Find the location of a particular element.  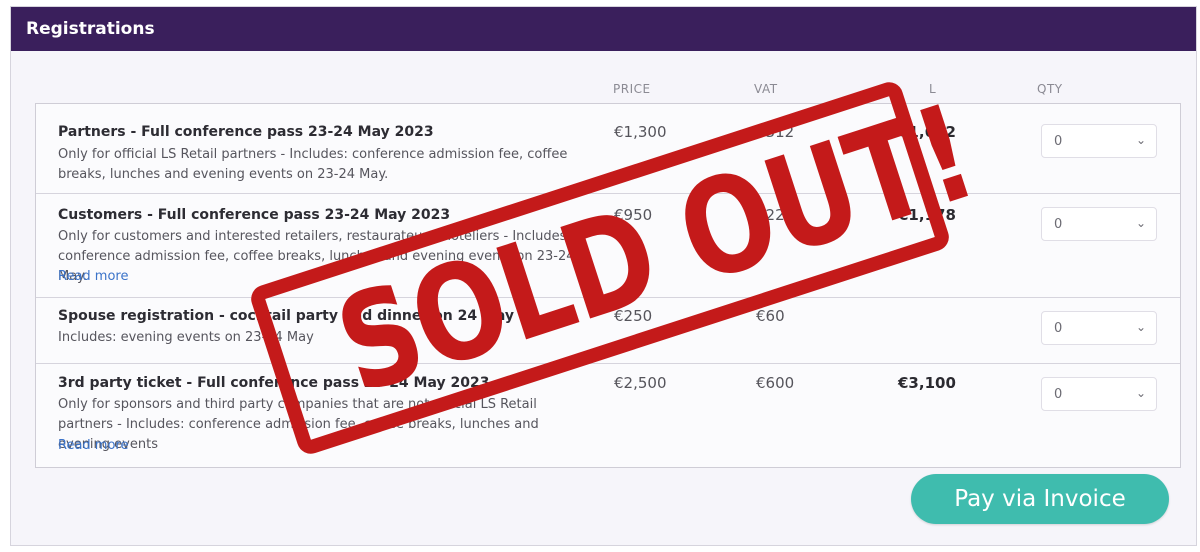

panel-title: Registrations is located at coordinates (90, 29).